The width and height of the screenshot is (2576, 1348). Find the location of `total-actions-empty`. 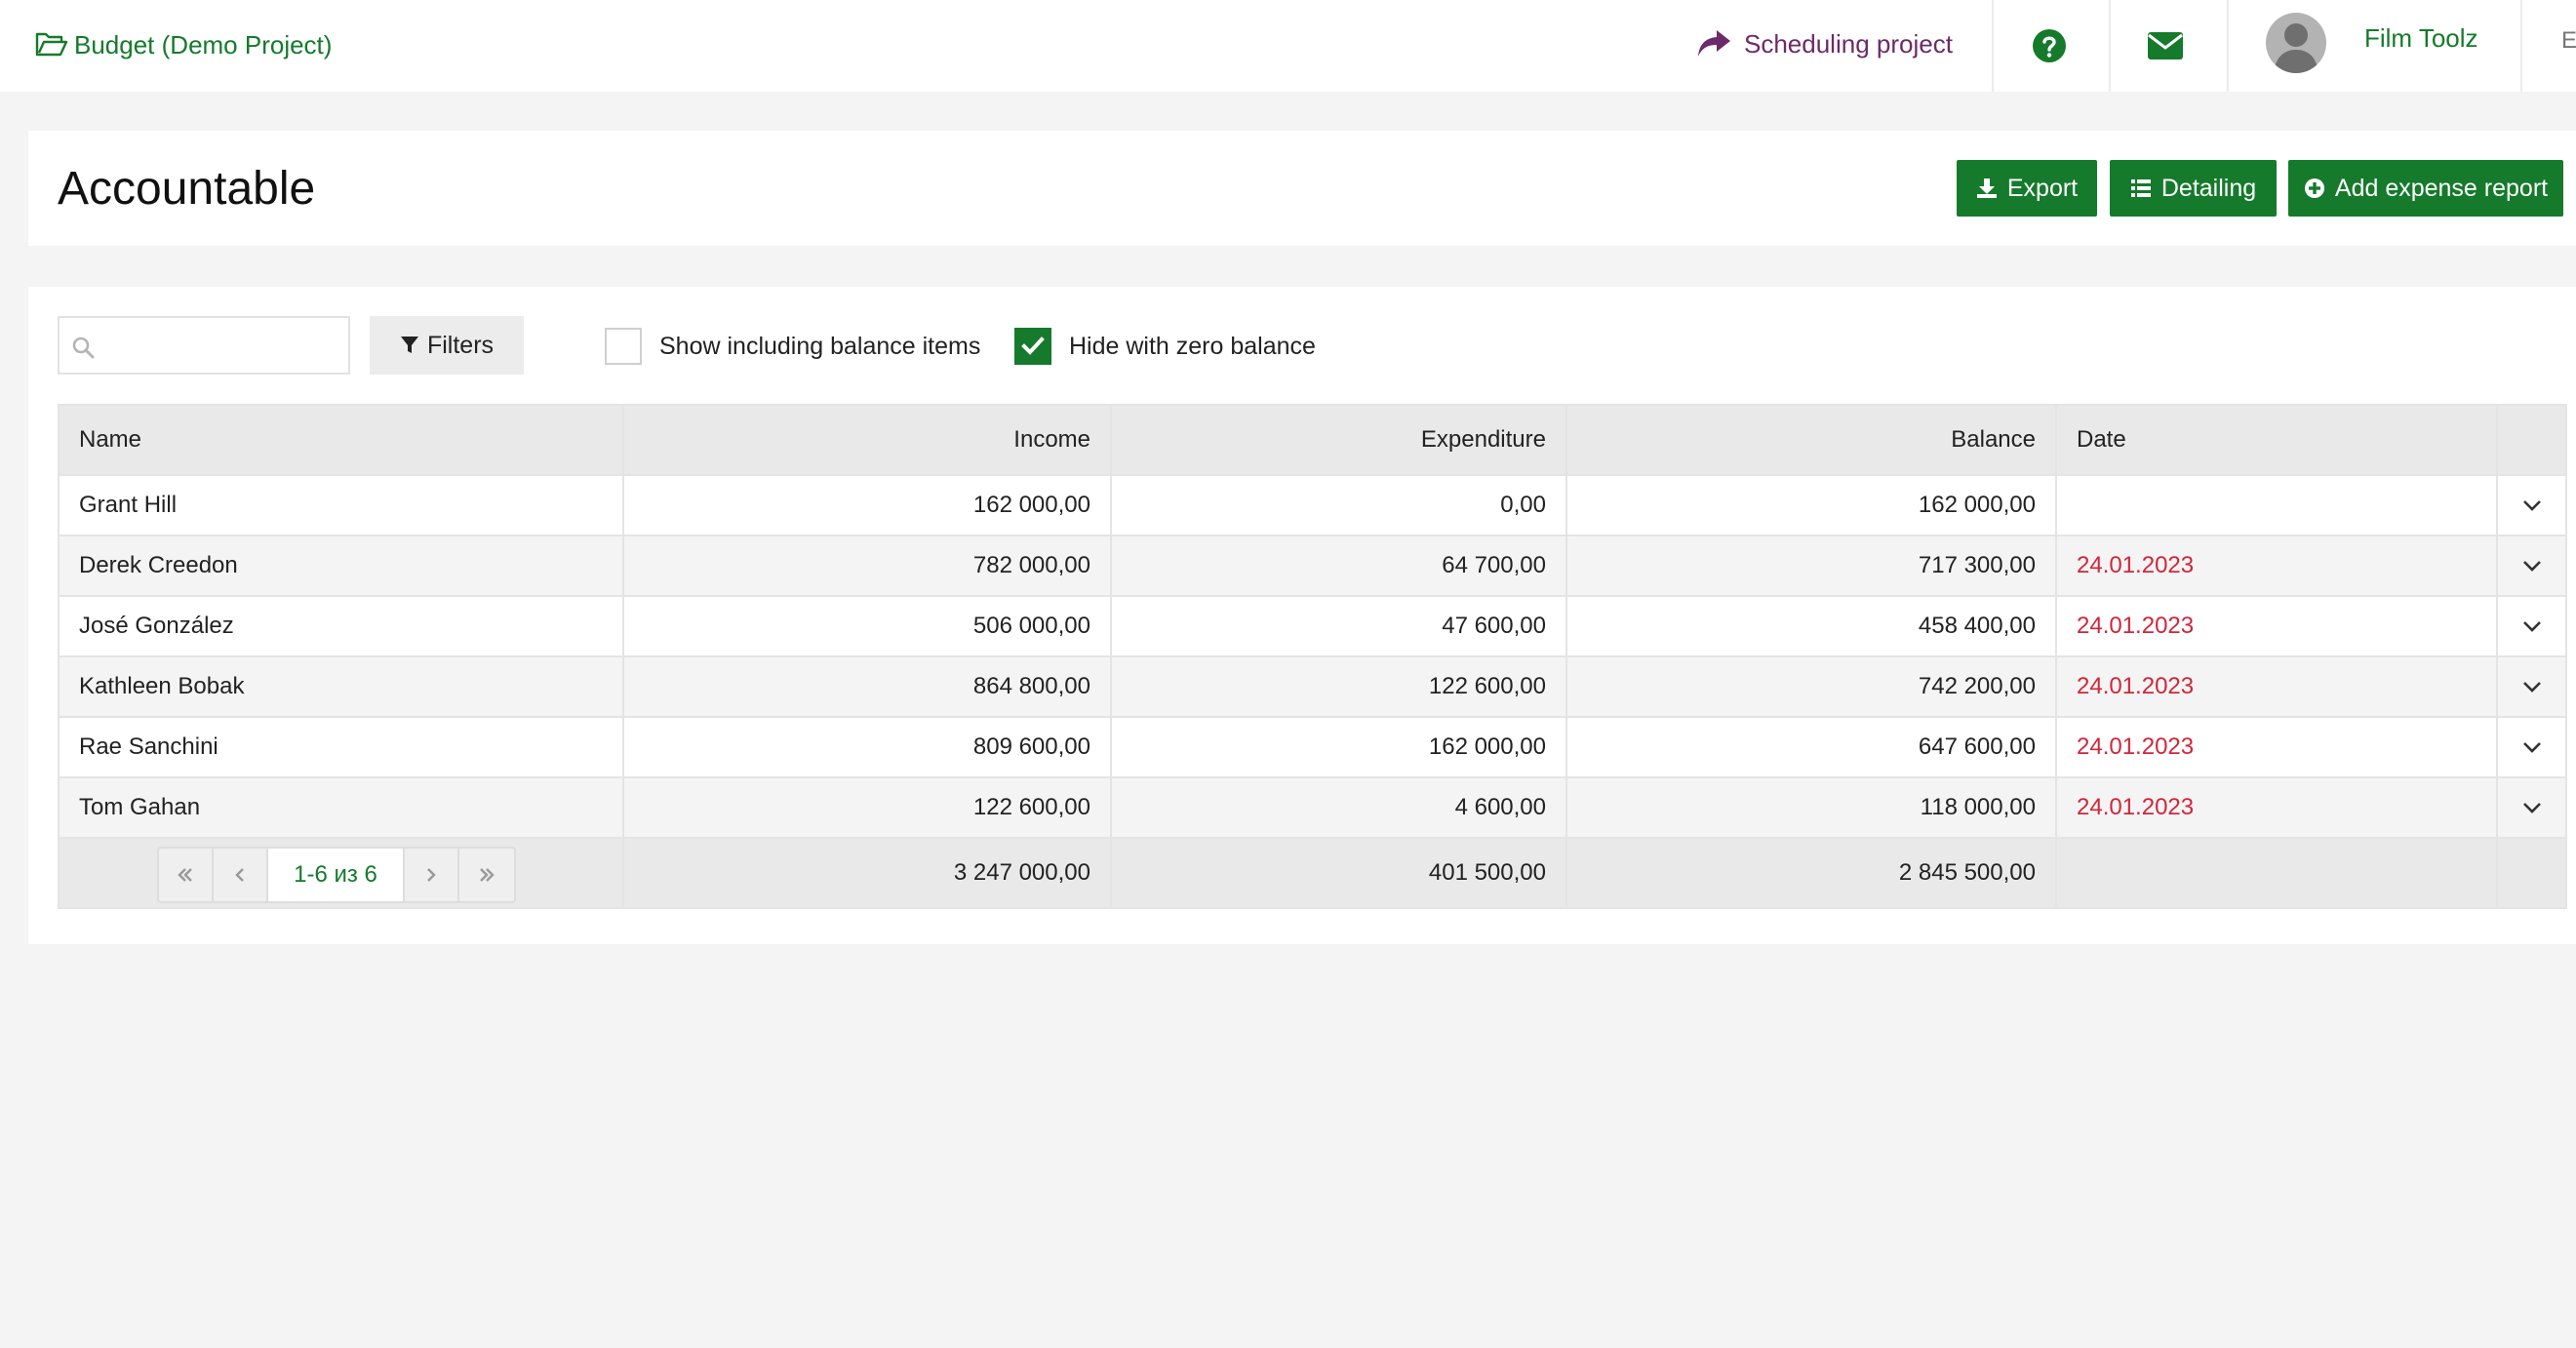

total-actions-empty is located at coordinates (2531, 873).